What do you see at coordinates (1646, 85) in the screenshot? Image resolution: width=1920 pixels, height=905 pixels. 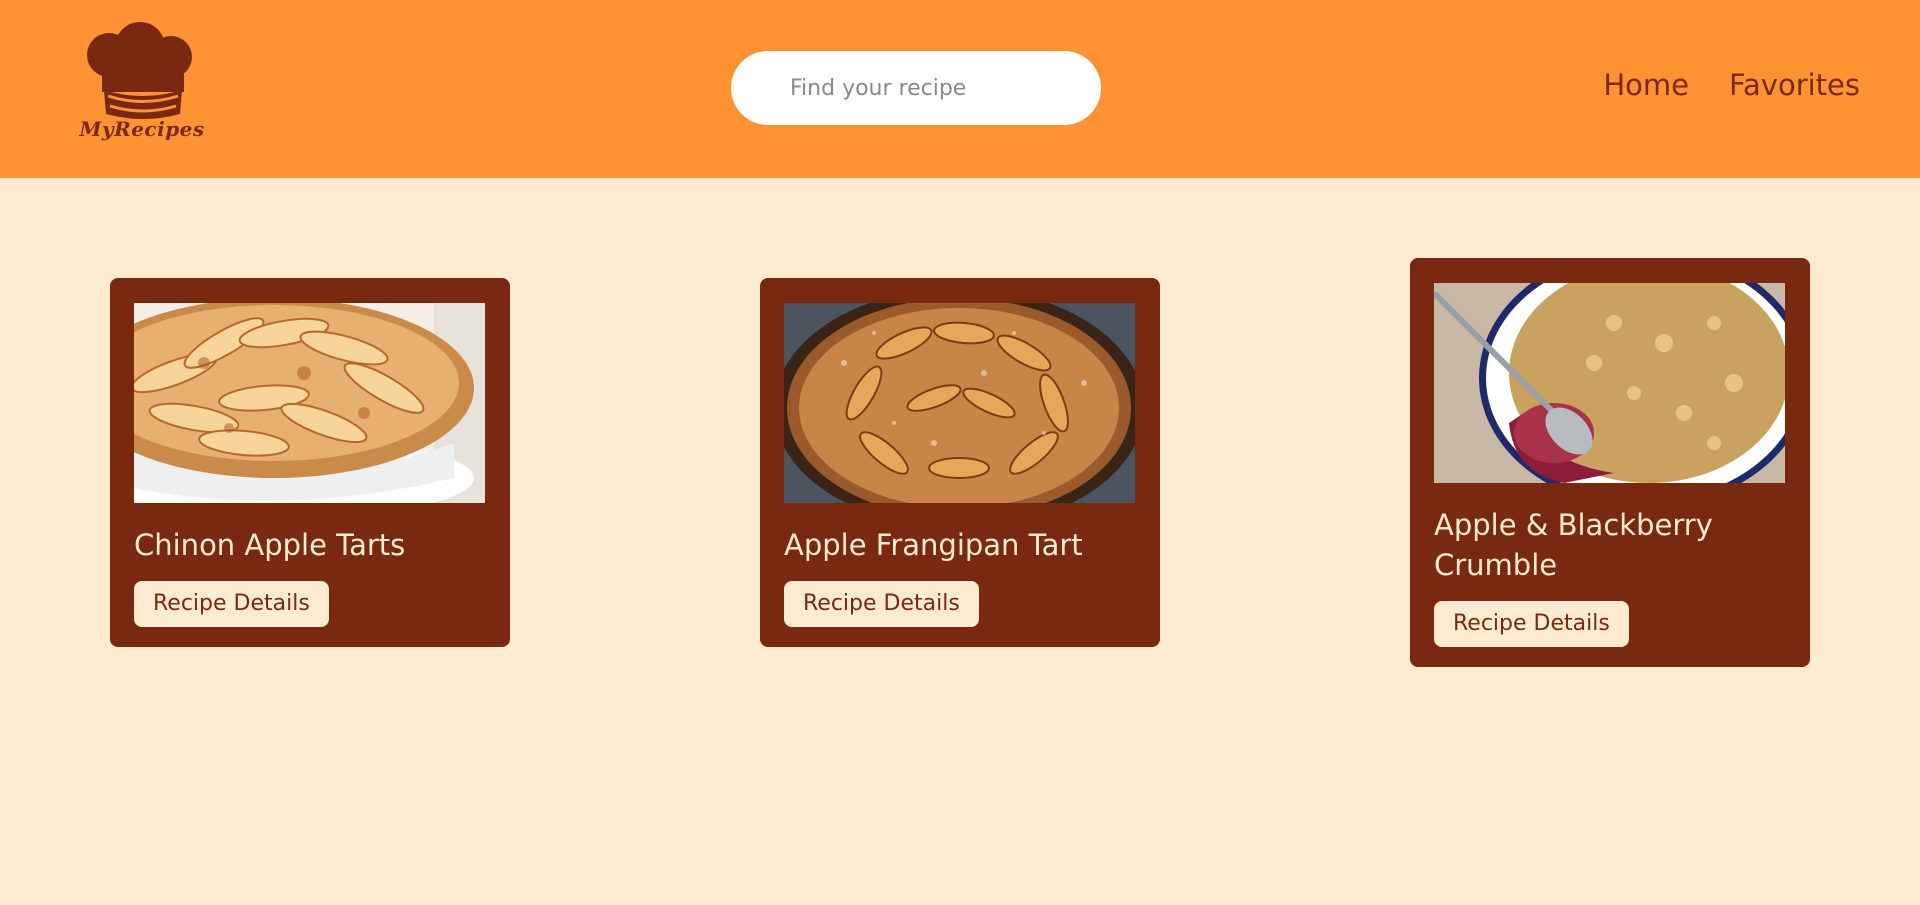 I see `nav-home-link: Home` at bounding box center [1646, 85].